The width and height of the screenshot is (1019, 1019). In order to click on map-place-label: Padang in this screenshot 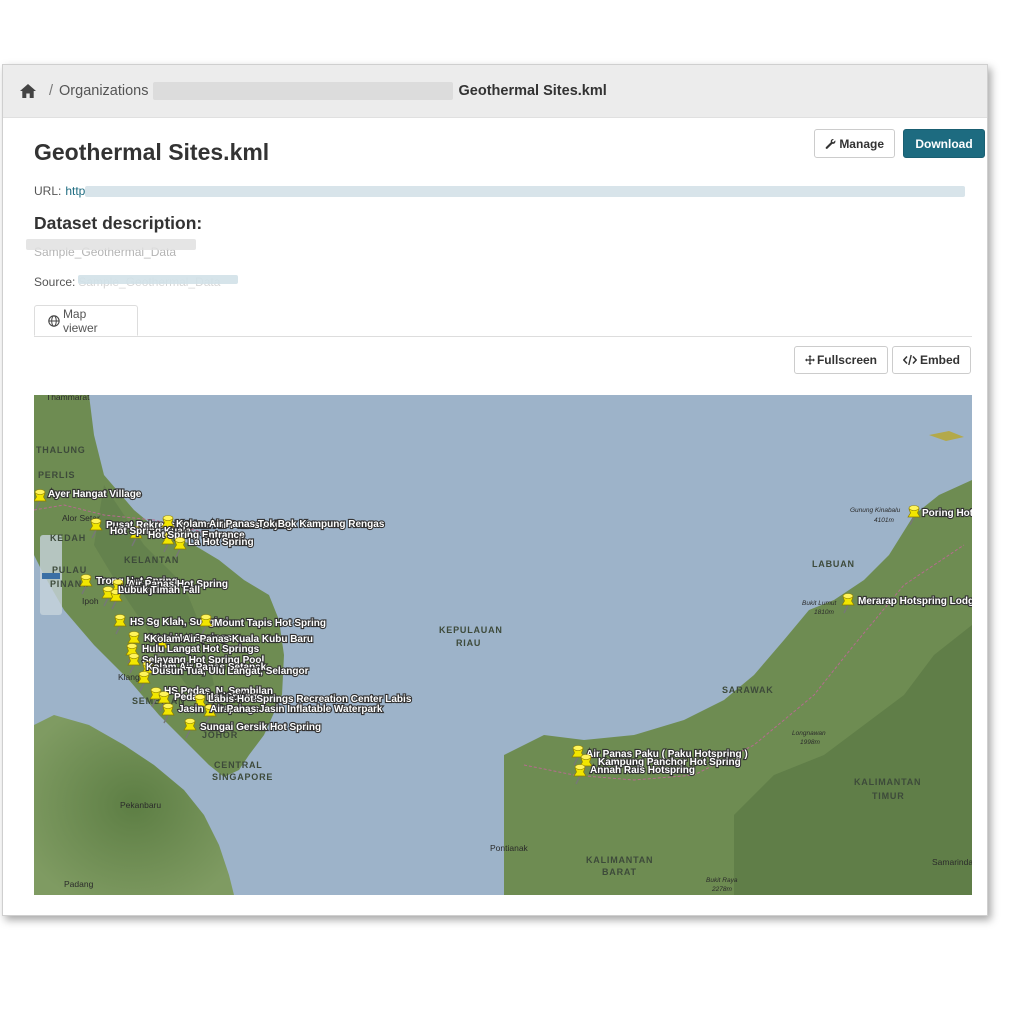, I will do `click(79, 884)`.